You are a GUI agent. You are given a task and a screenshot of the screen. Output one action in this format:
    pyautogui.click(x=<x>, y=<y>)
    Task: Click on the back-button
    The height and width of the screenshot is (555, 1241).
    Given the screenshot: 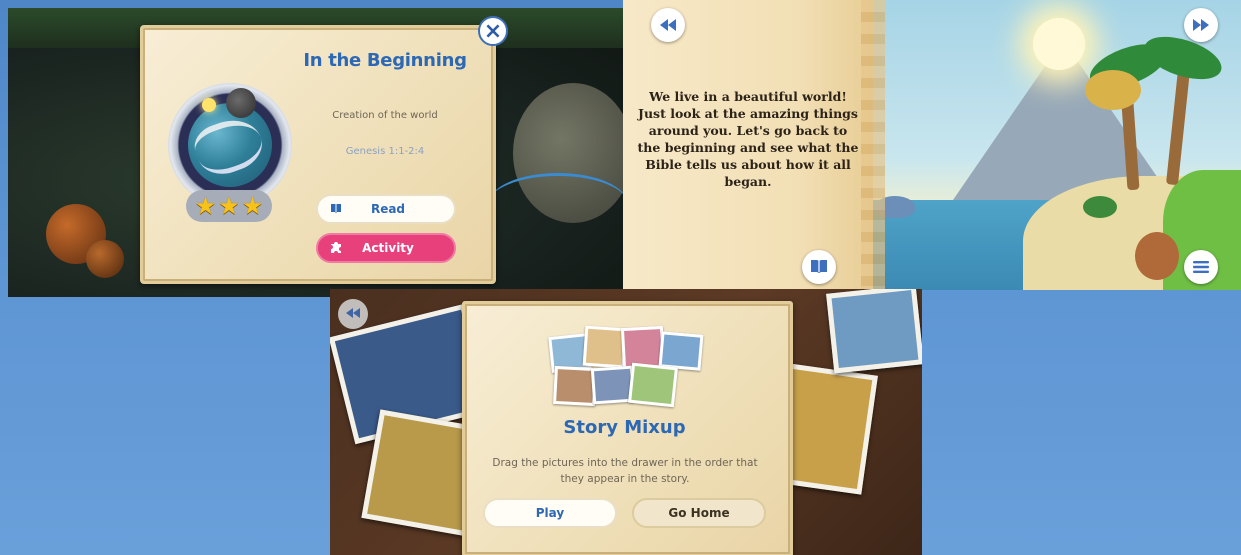 What is the action you would take?
    pyautogui.click(x=353, y=314)
    